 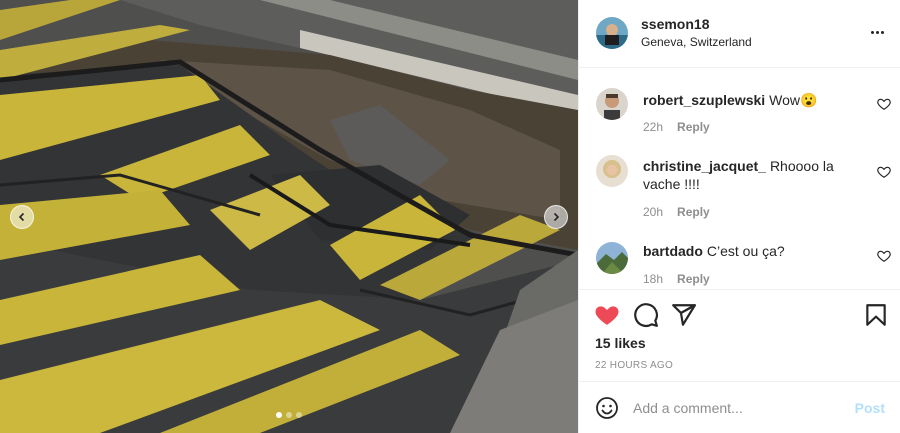 I want to click on comment-username: robert_szuplewski, so click(x=704, y=100).